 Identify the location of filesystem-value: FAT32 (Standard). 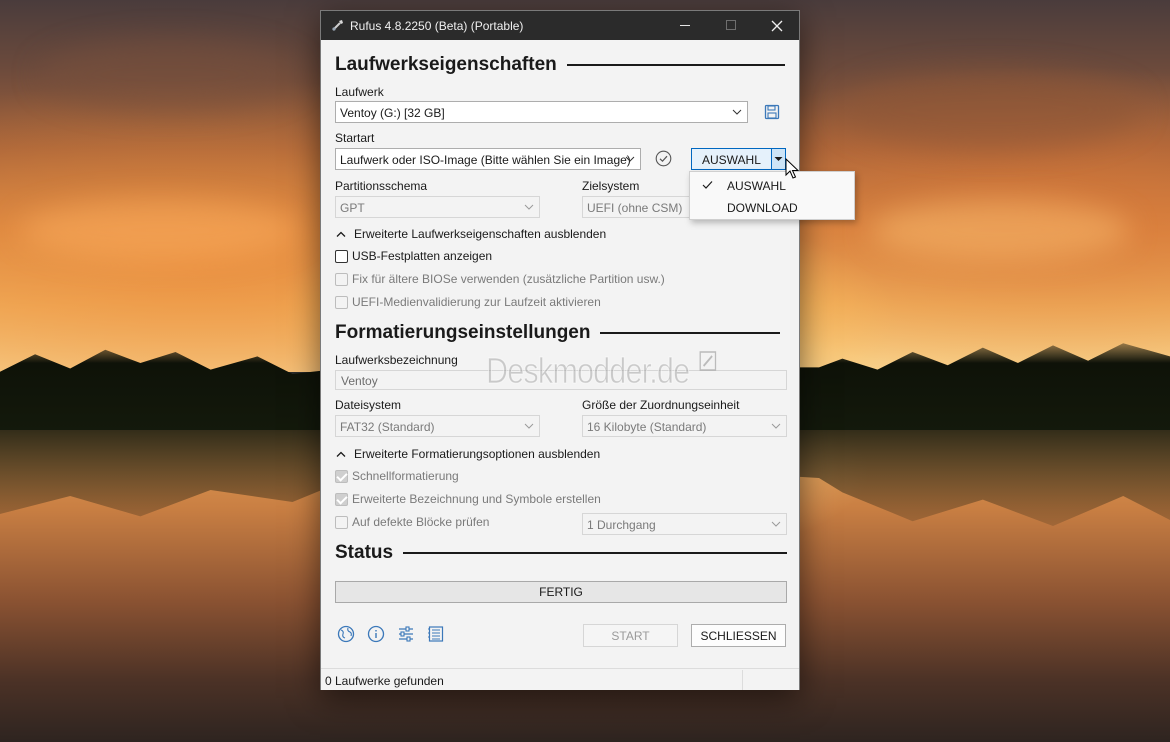
(387, 427).